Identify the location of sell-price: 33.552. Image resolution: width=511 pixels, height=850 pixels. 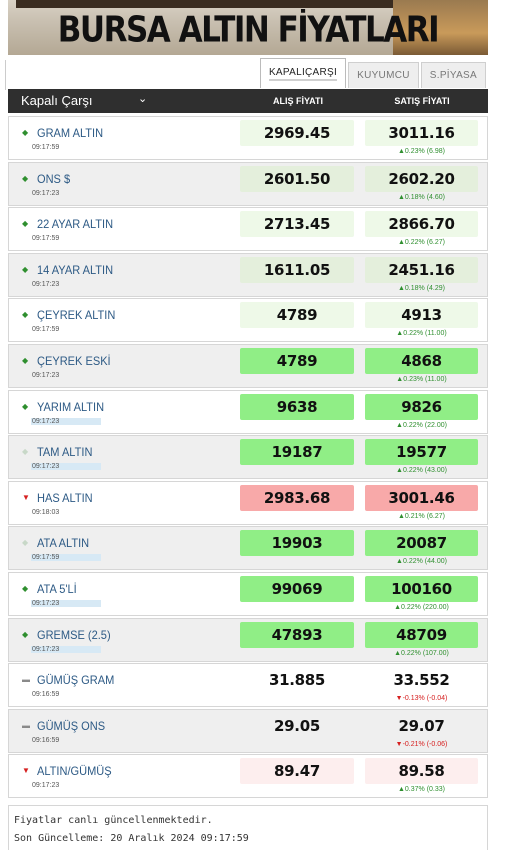
(421, 680).